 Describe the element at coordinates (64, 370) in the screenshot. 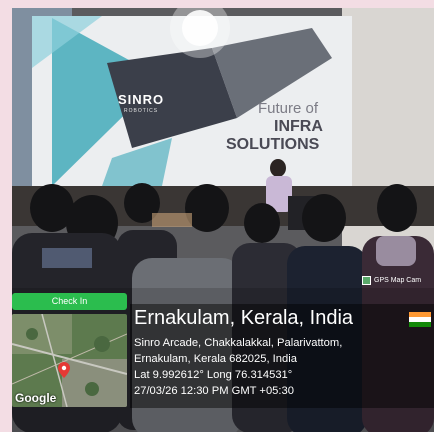

I see `location-pin-icon` at that location.